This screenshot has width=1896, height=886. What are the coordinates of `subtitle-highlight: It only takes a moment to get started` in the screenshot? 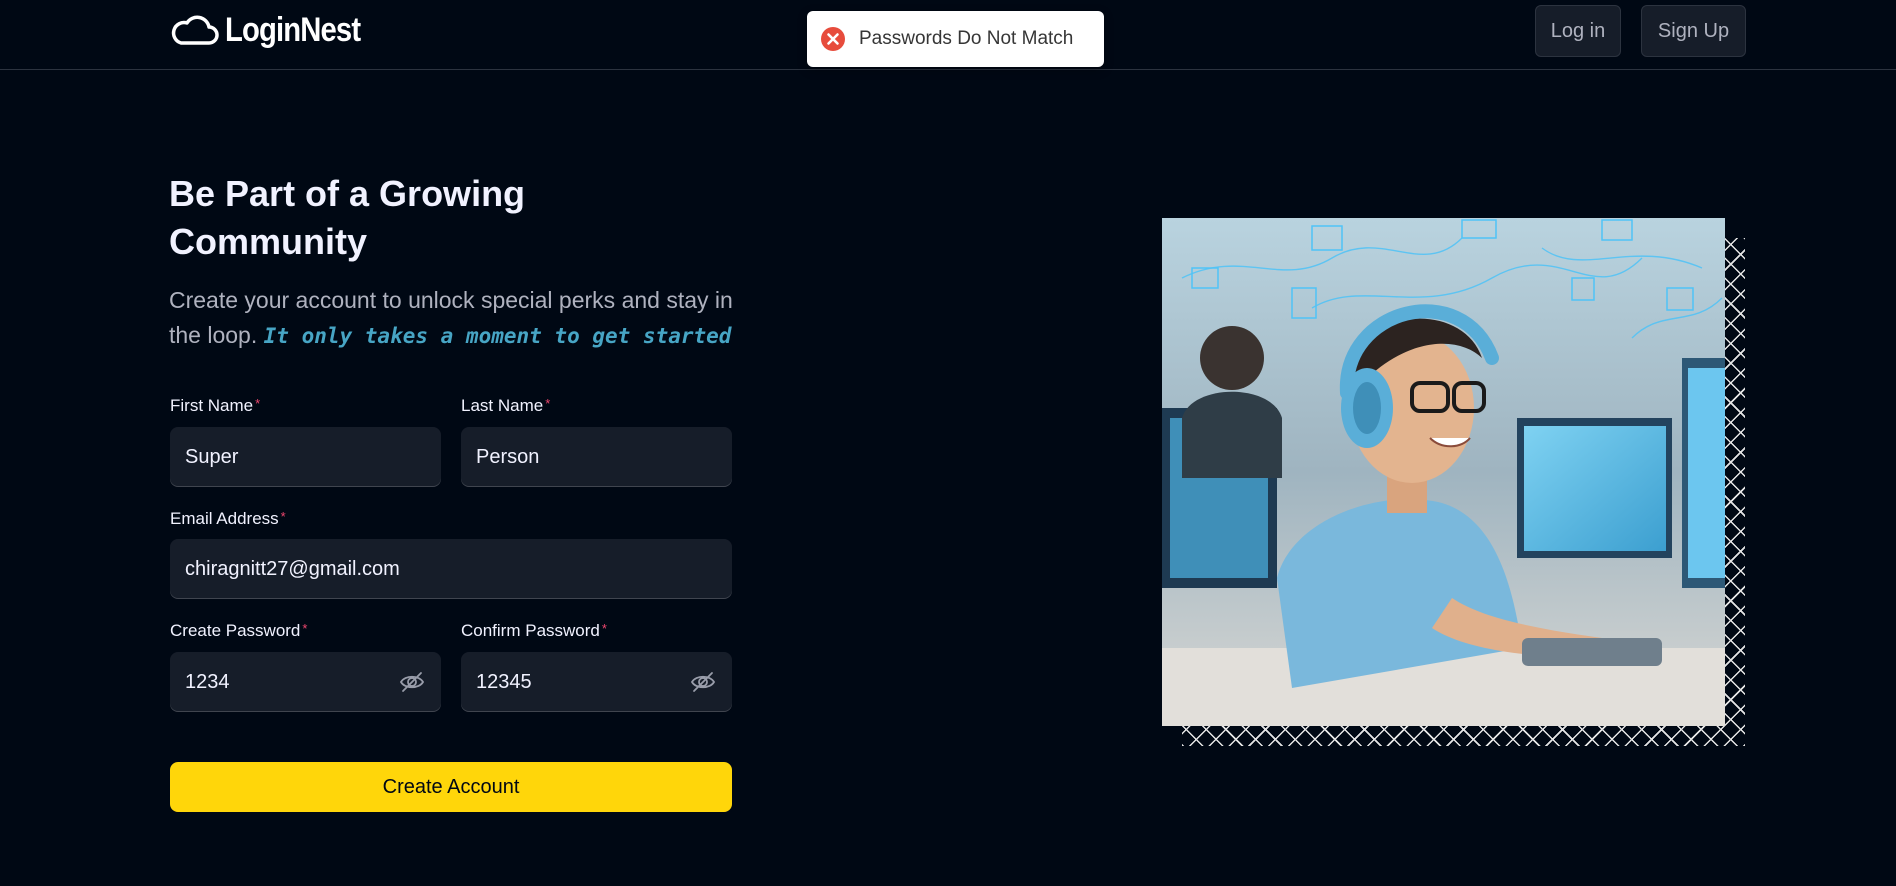 It's located at (497, 336).